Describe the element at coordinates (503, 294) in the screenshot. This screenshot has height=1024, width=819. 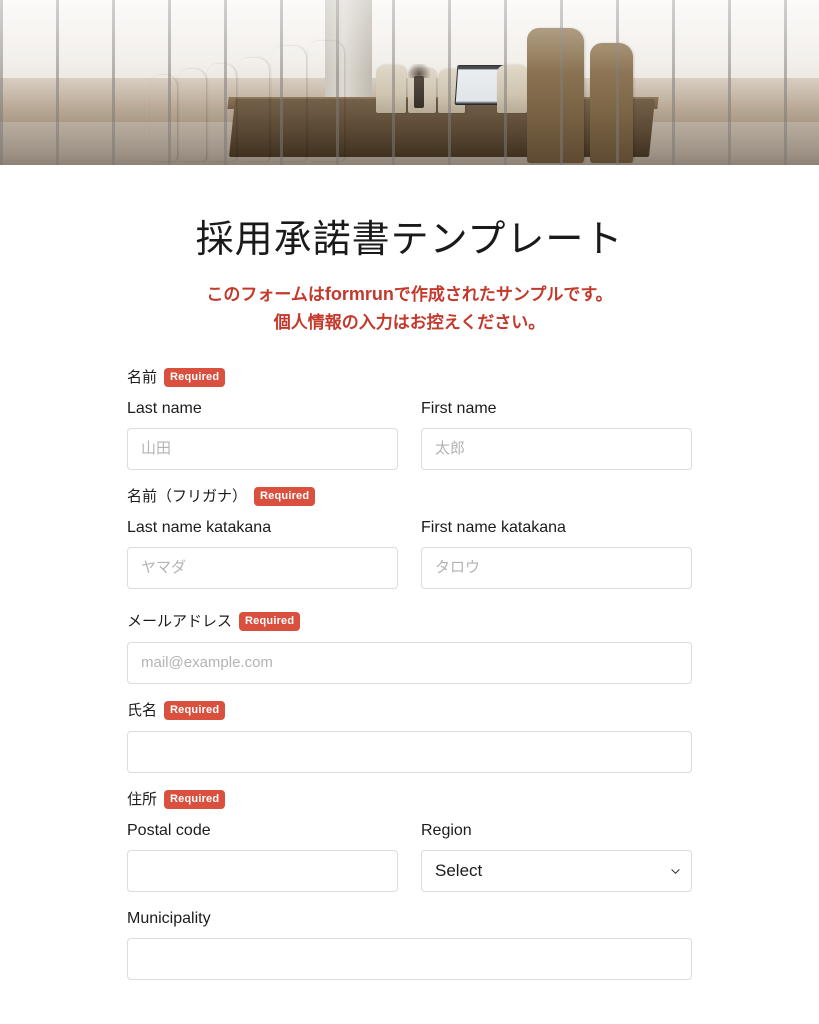
I see `form-subtitle-suffix: で作成されたサンプルです。` at that location.